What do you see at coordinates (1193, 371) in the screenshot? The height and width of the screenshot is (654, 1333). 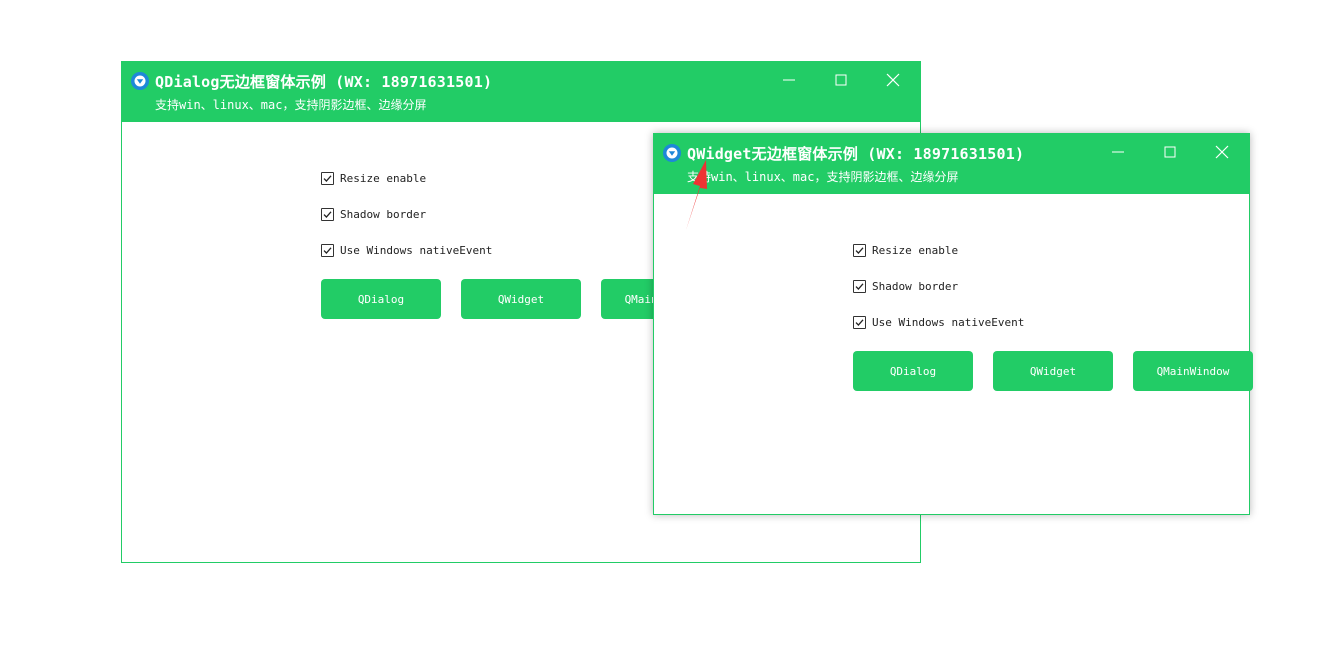 I see `qmainwindow-button: QMainWindow` at bounding box center [1193, 371].